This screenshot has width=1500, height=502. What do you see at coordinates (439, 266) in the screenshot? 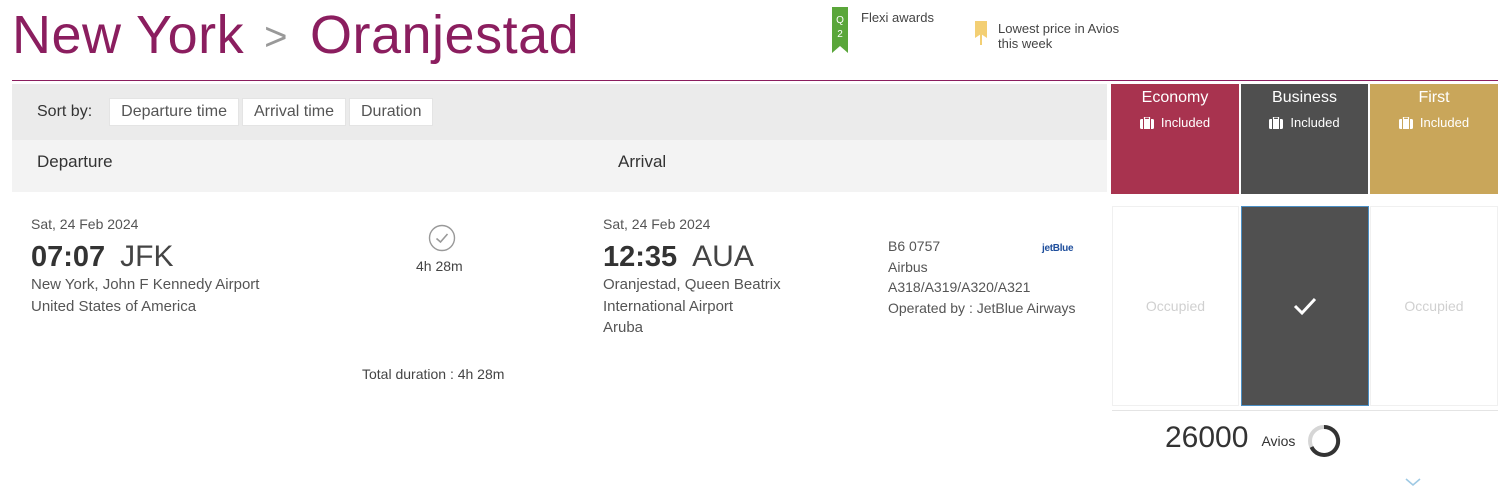
I see `flight-duration: 4h 28m` at bounding box center [439, 266].